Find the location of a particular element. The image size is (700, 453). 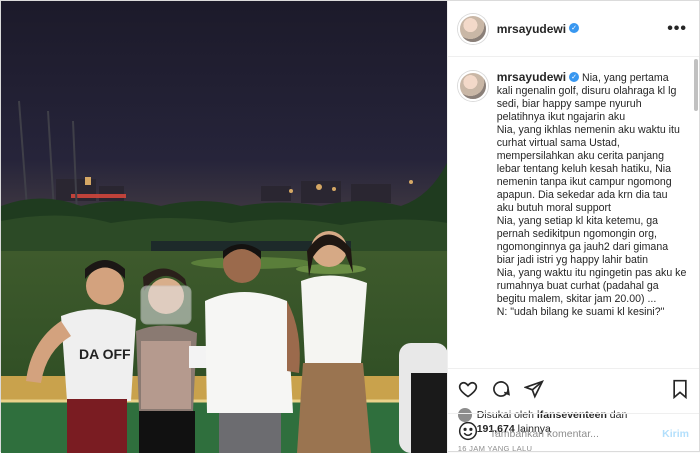

emoji-icon is located at coordinates (468, 433).